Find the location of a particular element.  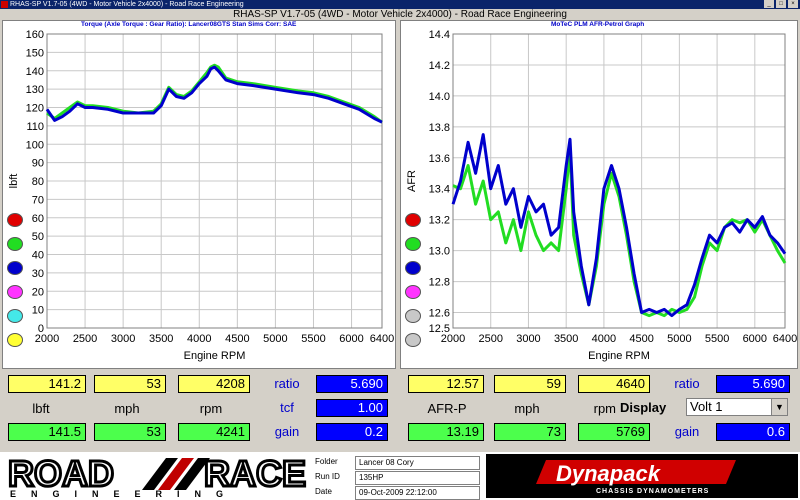

torque-x-tick-label: 2500 is located at coordinates (85, 339).